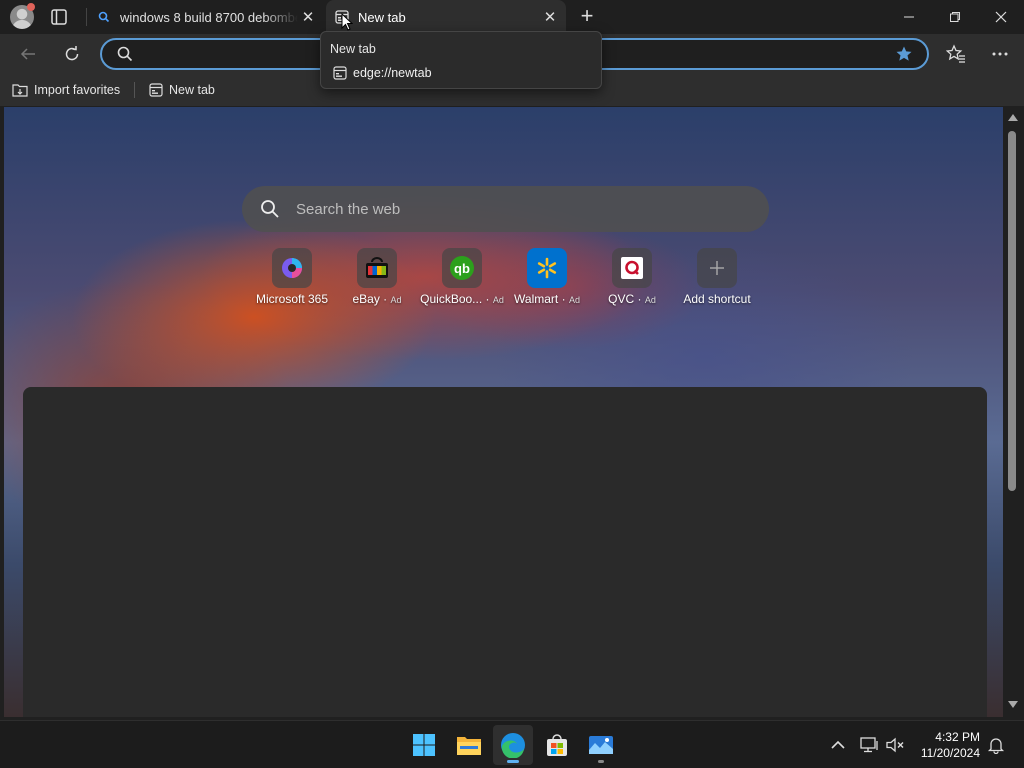 Image resolution: width=1024 pixels, height=768 pixels. What do you see at coordinates (446, 17) in the screenshot?
I see `tab-new-tab: New tab ✕` at bounding box center [446, 17].